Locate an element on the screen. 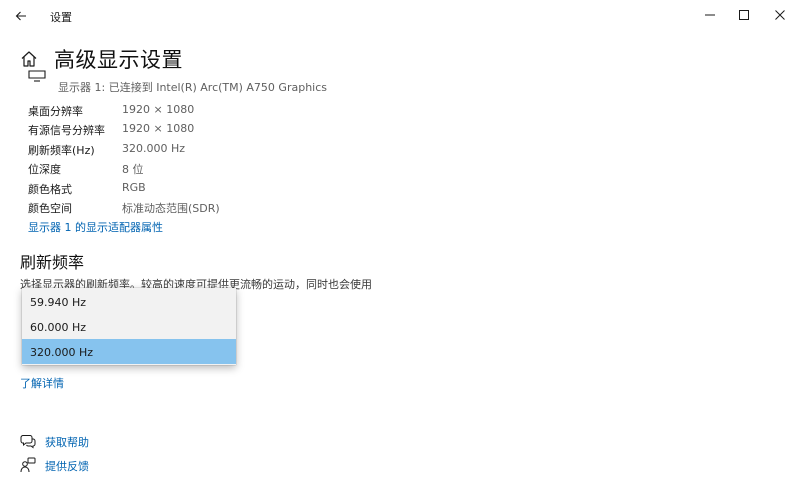 This screenshot has width=800, height=493. refresh-option-label: 59.940 Hz is located at coordinates (58, 302).